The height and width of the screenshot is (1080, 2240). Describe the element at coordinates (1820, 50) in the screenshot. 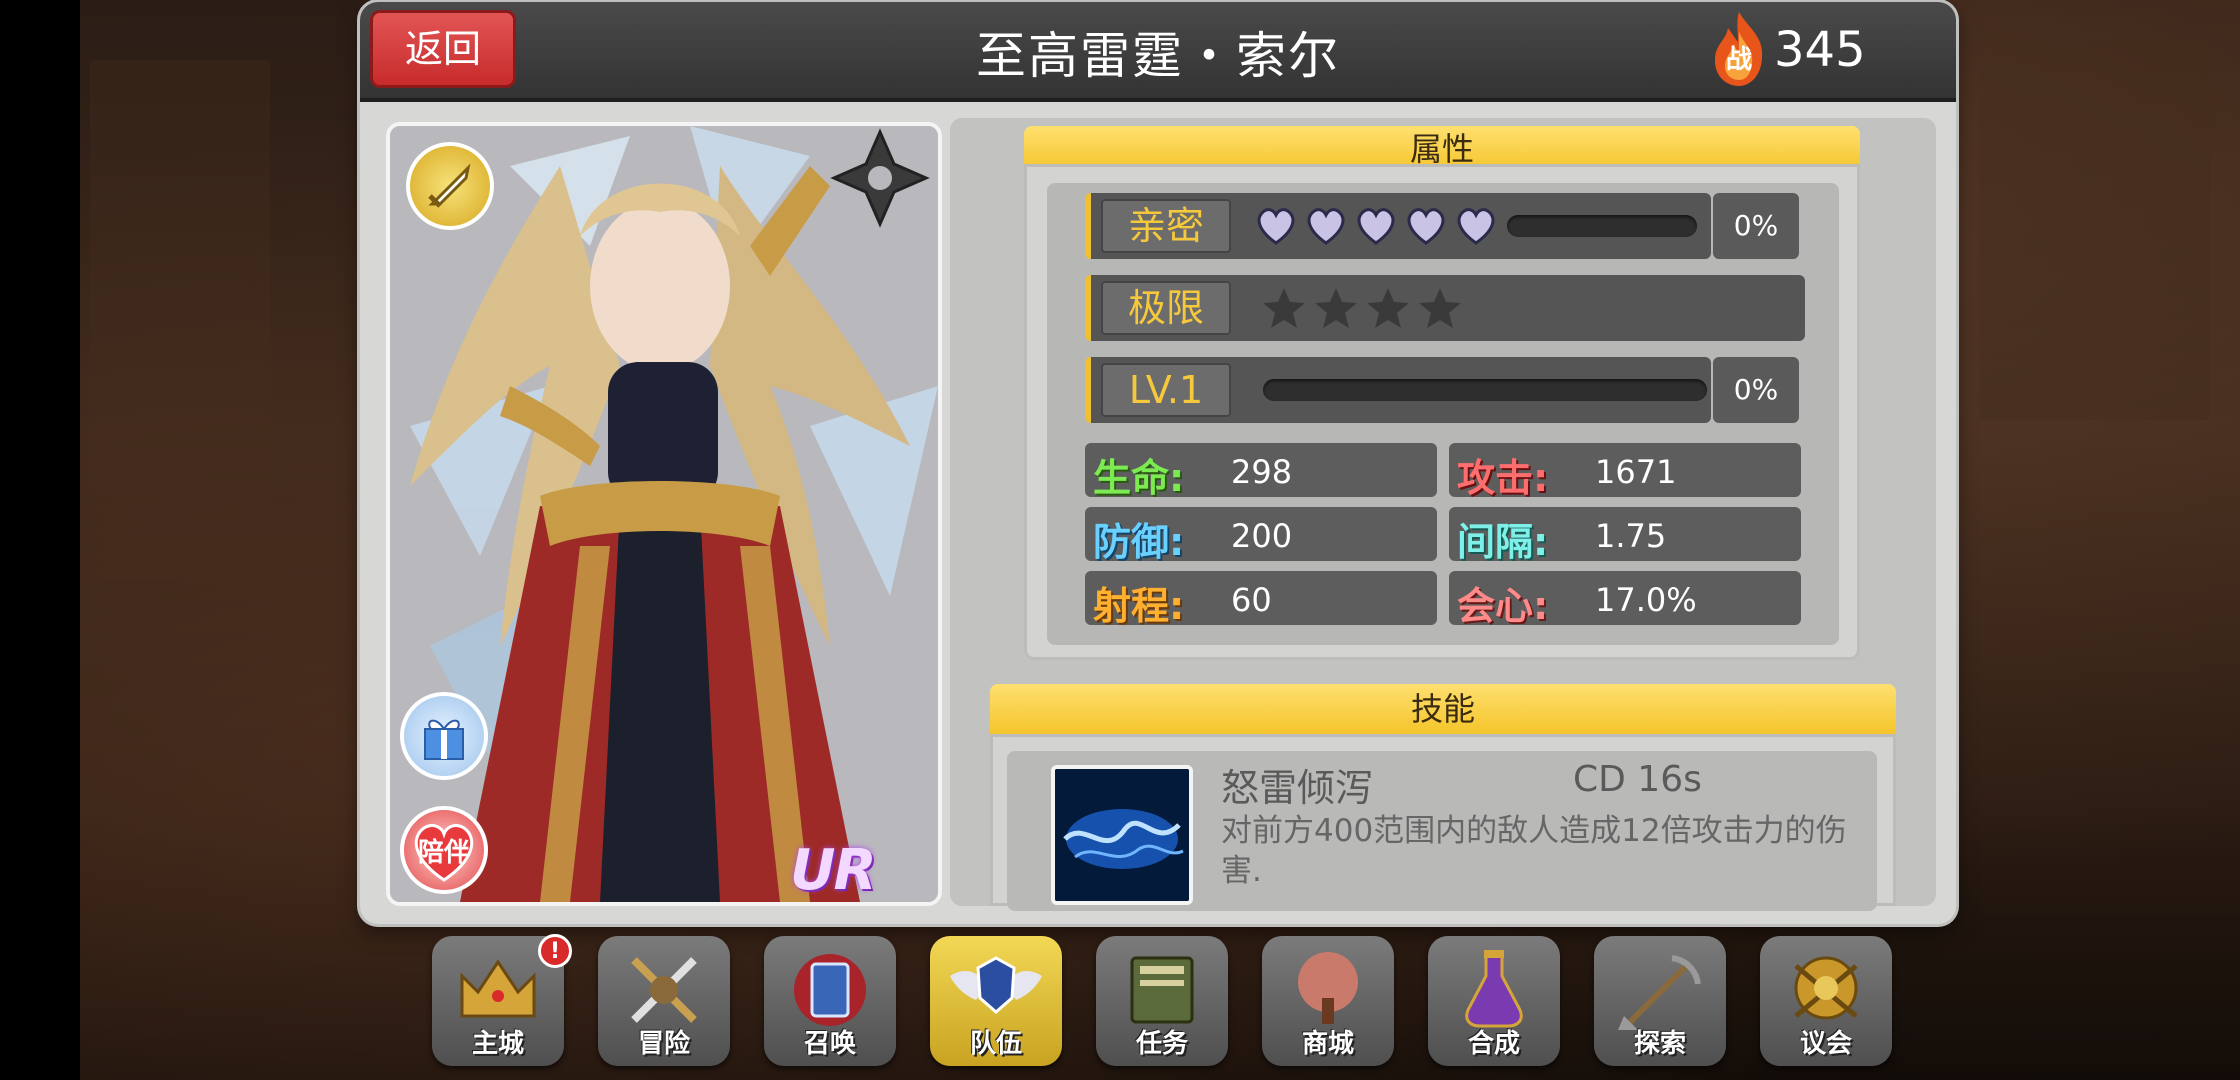

I see `battle-power-value: 345` at that location.